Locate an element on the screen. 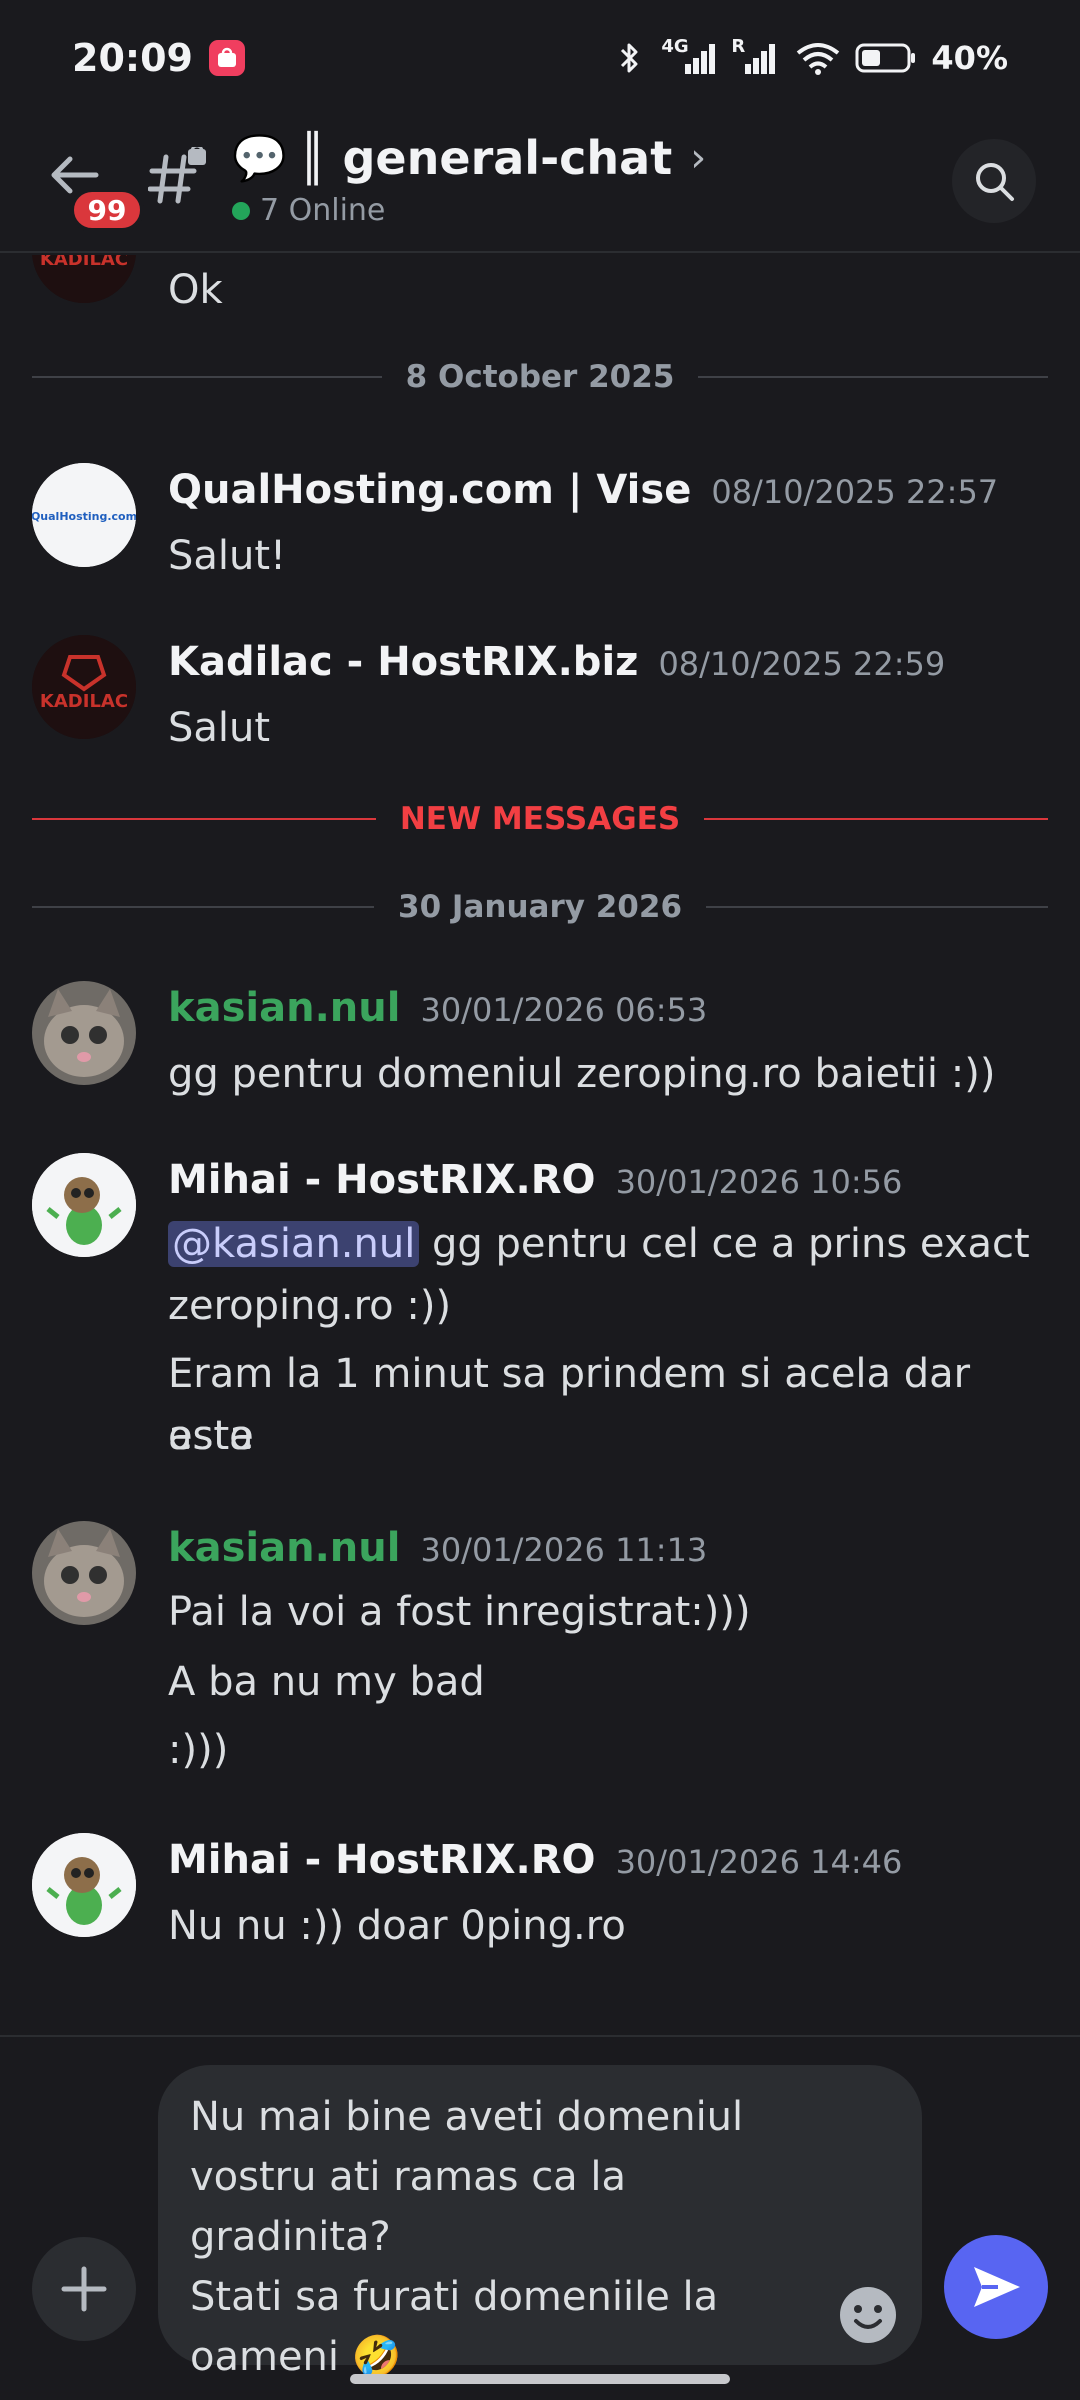  message-text: Pai la voi a fost inregistrat:))) is located at coordinates (459, 1612).